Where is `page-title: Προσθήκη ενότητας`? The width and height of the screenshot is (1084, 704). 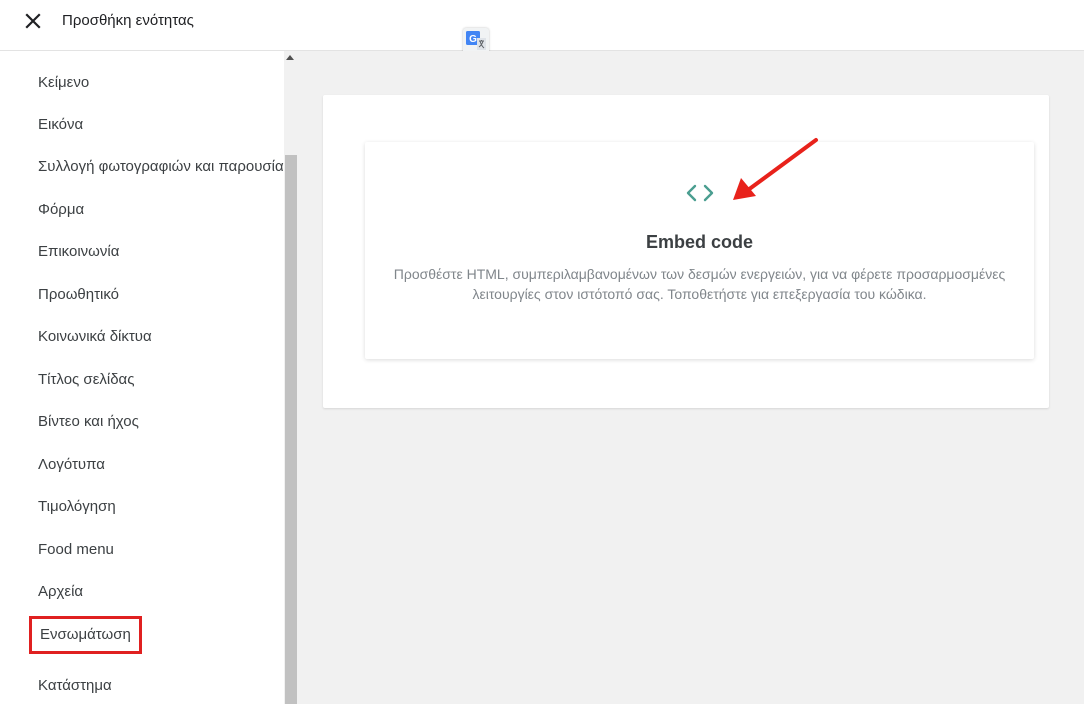 page-title: Προσθήκη ενότητας is located at coordinates (128, 20).